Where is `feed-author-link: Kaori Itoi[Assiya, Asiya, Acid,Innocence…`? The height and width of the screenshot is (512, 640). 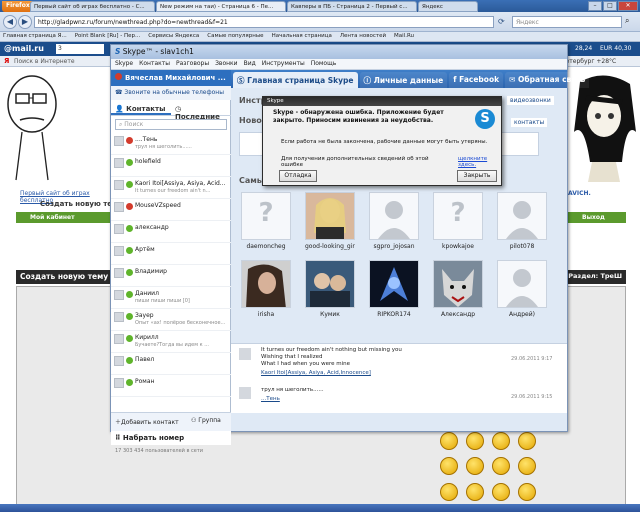
feed-author-link: Kaori Itoi[Assiya, Asiya, Acid,Innocence… is located at coordinates (371, 373).